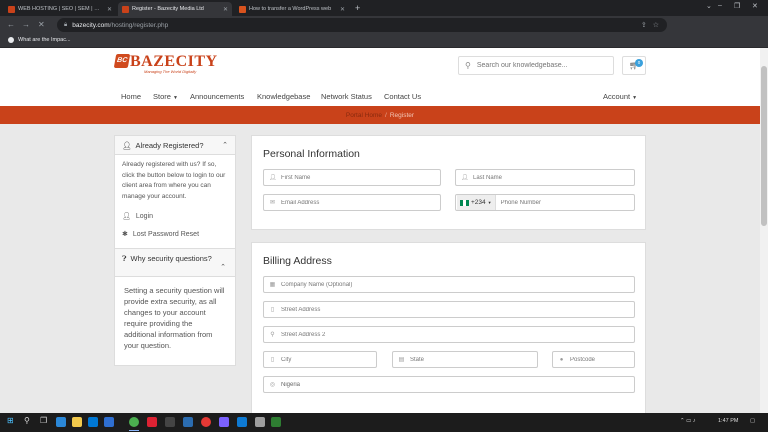 This screenshot has width=768, height=432. I want to click on company-name-input, so click(457, 284).